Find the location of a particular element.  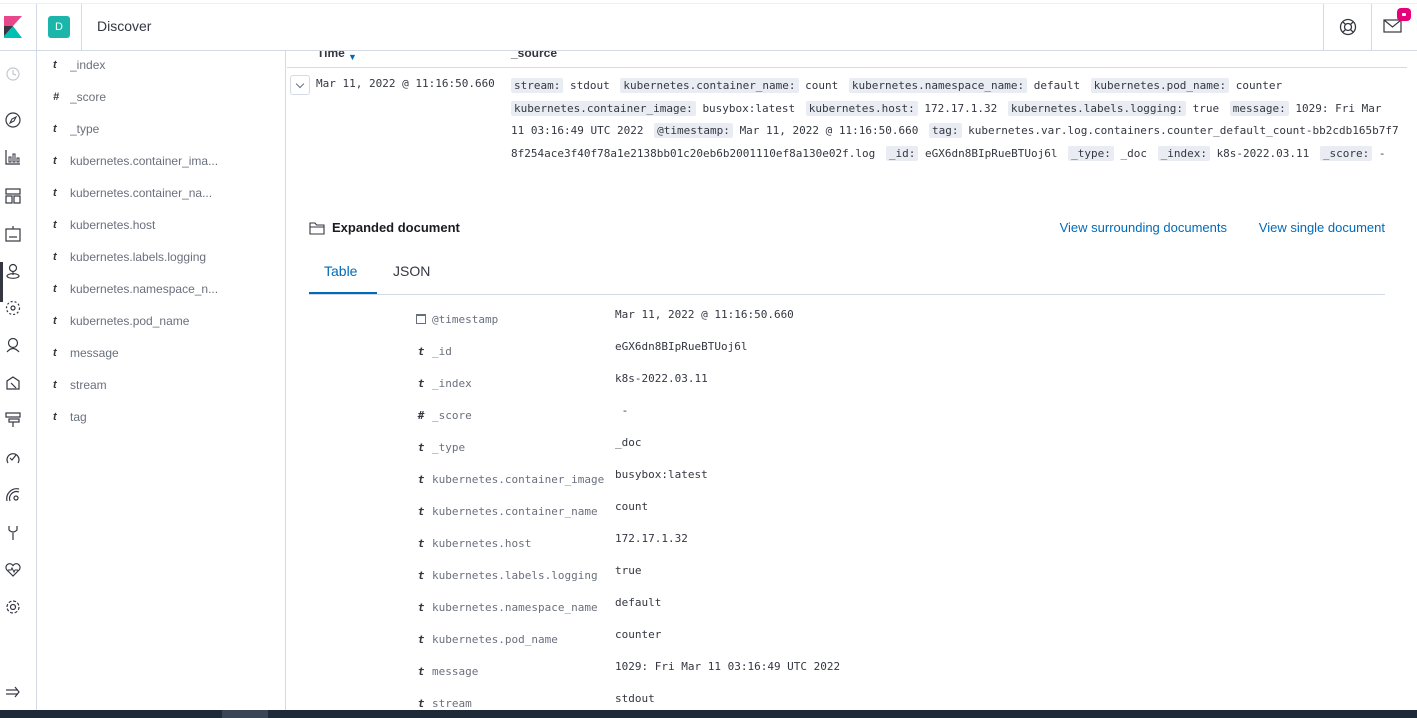

field-item: t message is located at coordinates (161, 355).